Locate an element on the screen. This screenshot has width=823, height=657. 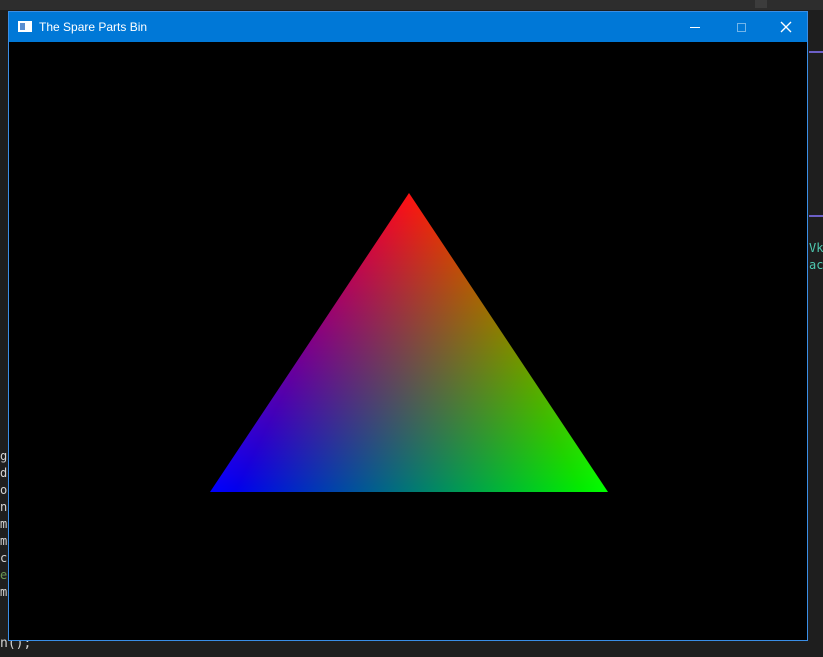
app-window-icon is located at coordinates (25, 26).